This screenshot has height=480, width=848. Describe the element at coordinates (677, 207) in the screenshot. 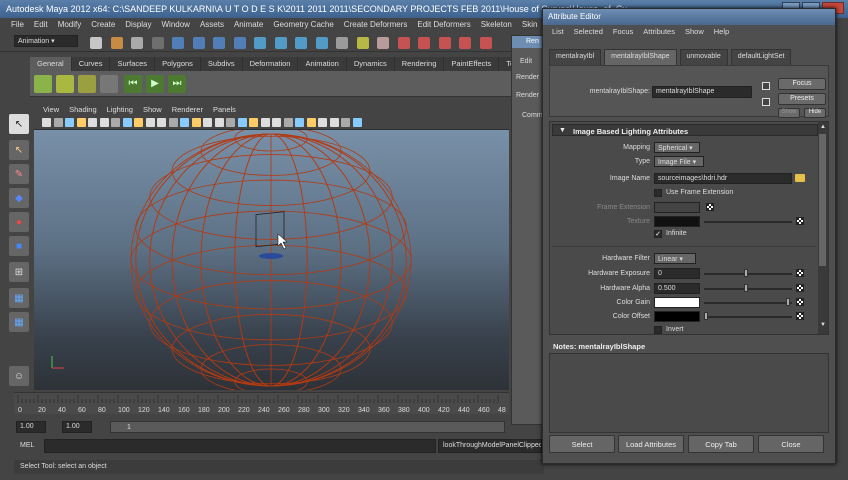

I see `frame-extension-field` at that location.